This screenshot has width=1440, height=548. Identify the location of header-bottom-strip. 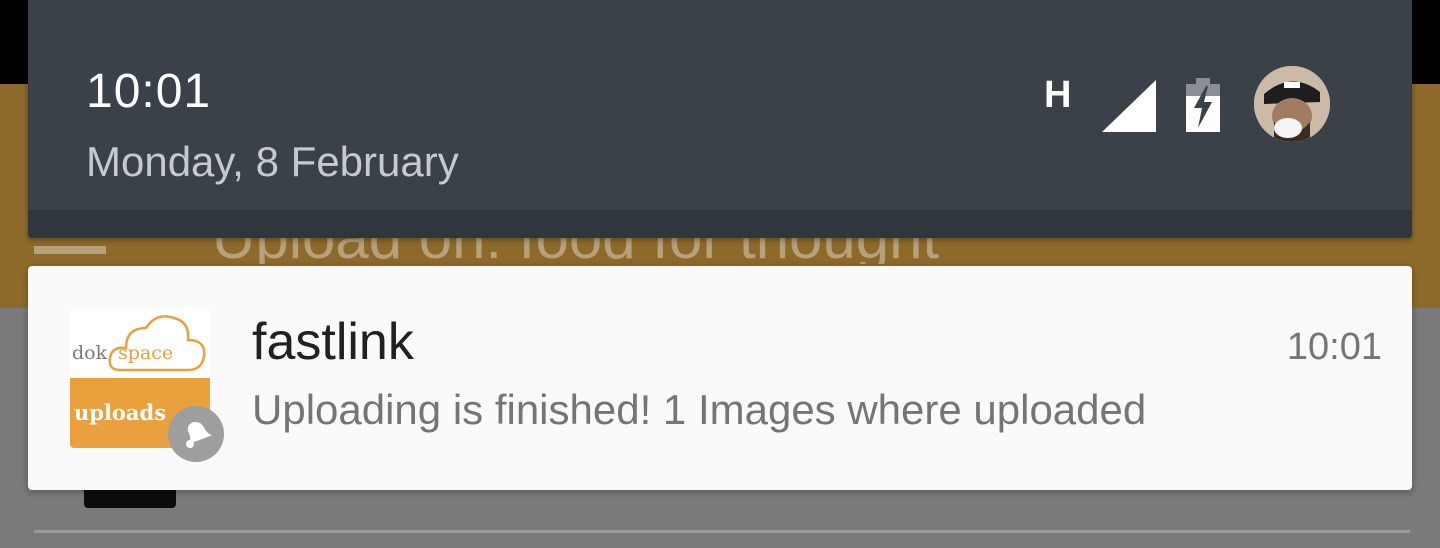
(720, 224).